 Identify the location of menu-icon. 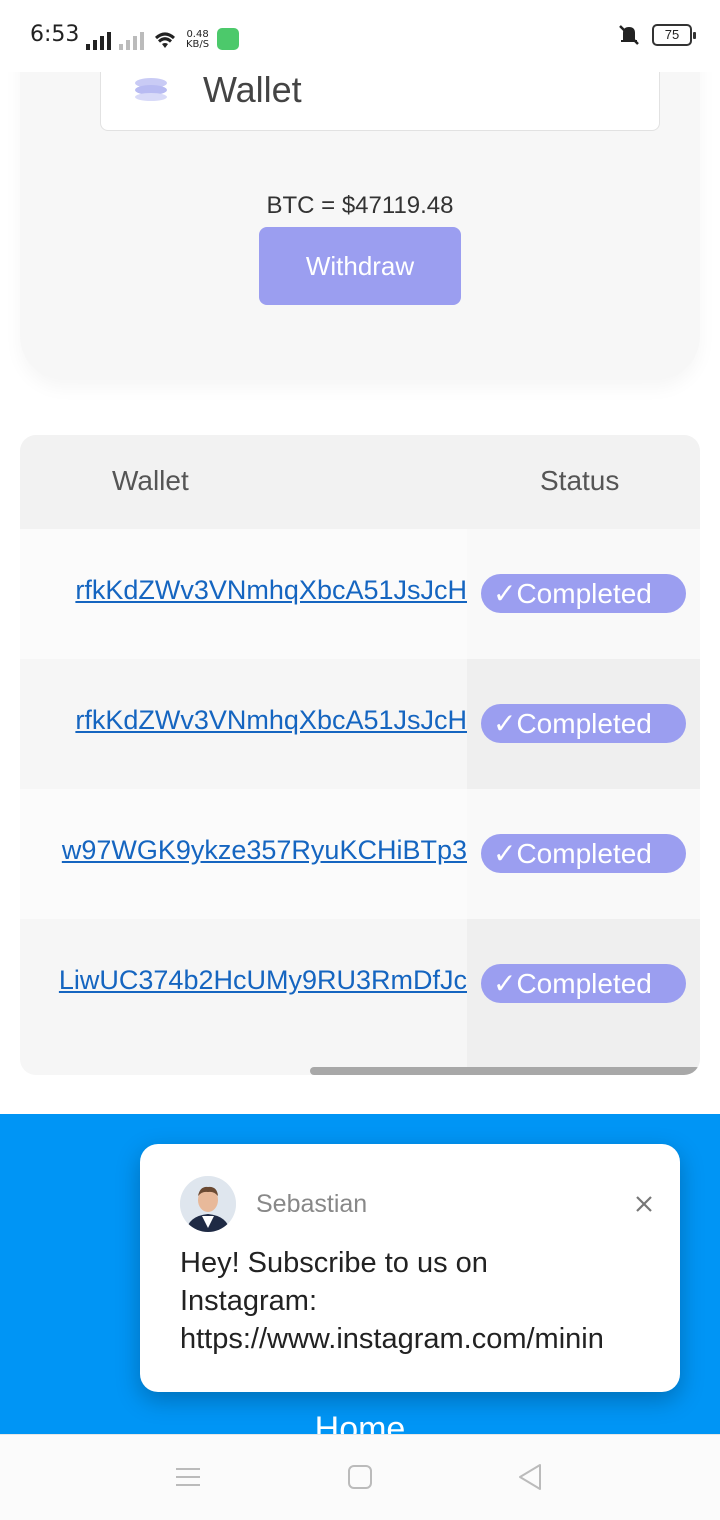
(188, 1477).